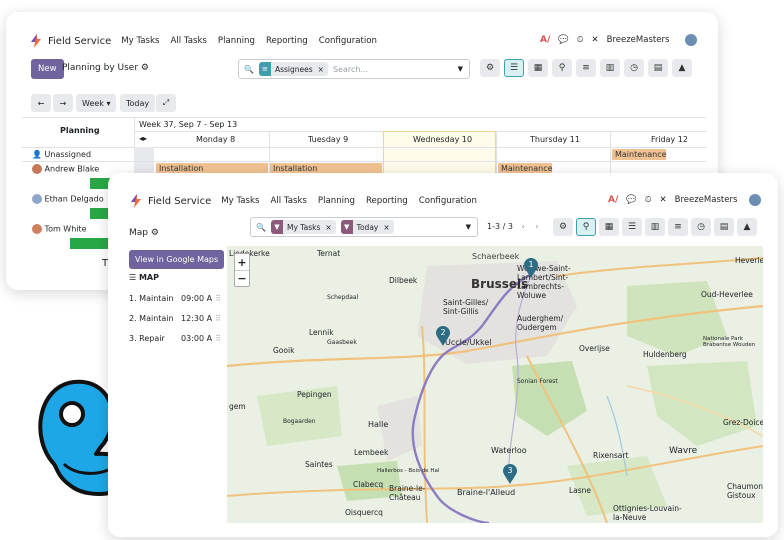 This screenshot has width=784, height=540. Describe the element at coordinates (63, 103) in the screenshot. I see `next-button: →` at that location.